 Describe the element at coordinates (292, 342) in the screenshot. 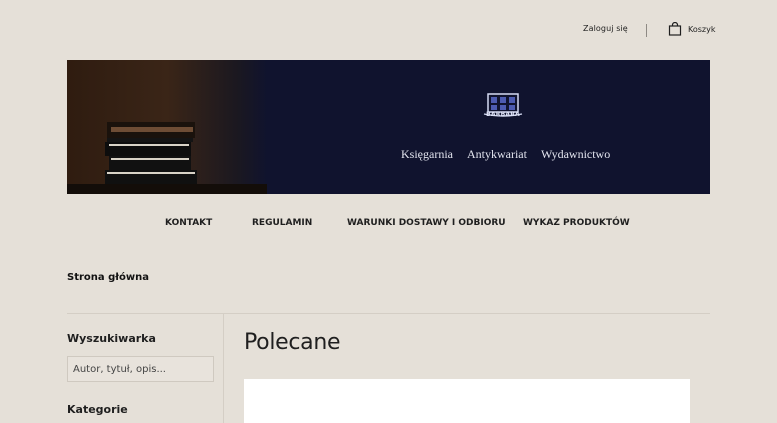

I see `section-title: Polecane` at that location.